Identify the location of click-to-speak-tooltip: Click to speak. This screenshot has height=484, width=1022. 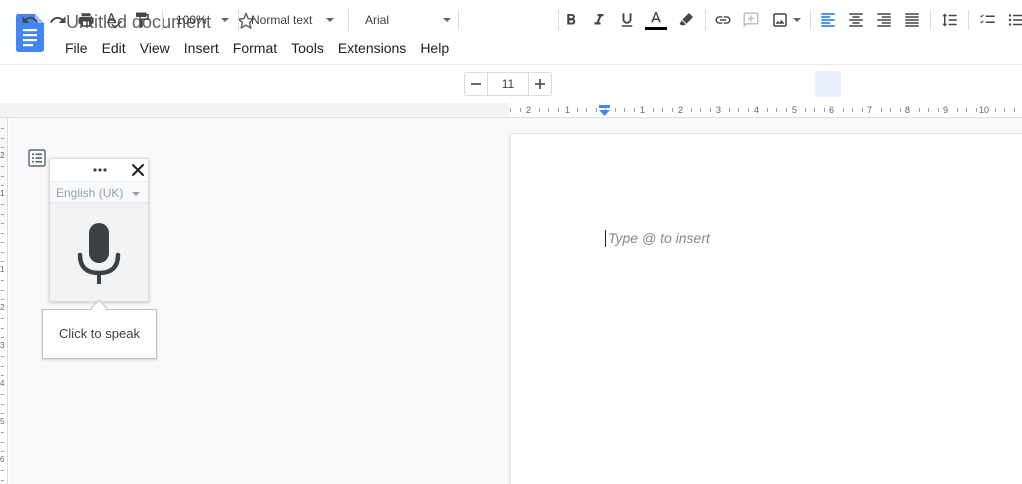
(99, 334).